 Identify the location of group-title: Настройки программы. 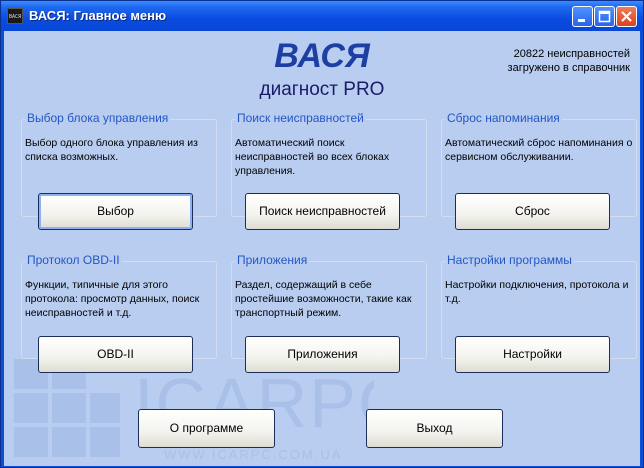
(509, 260).